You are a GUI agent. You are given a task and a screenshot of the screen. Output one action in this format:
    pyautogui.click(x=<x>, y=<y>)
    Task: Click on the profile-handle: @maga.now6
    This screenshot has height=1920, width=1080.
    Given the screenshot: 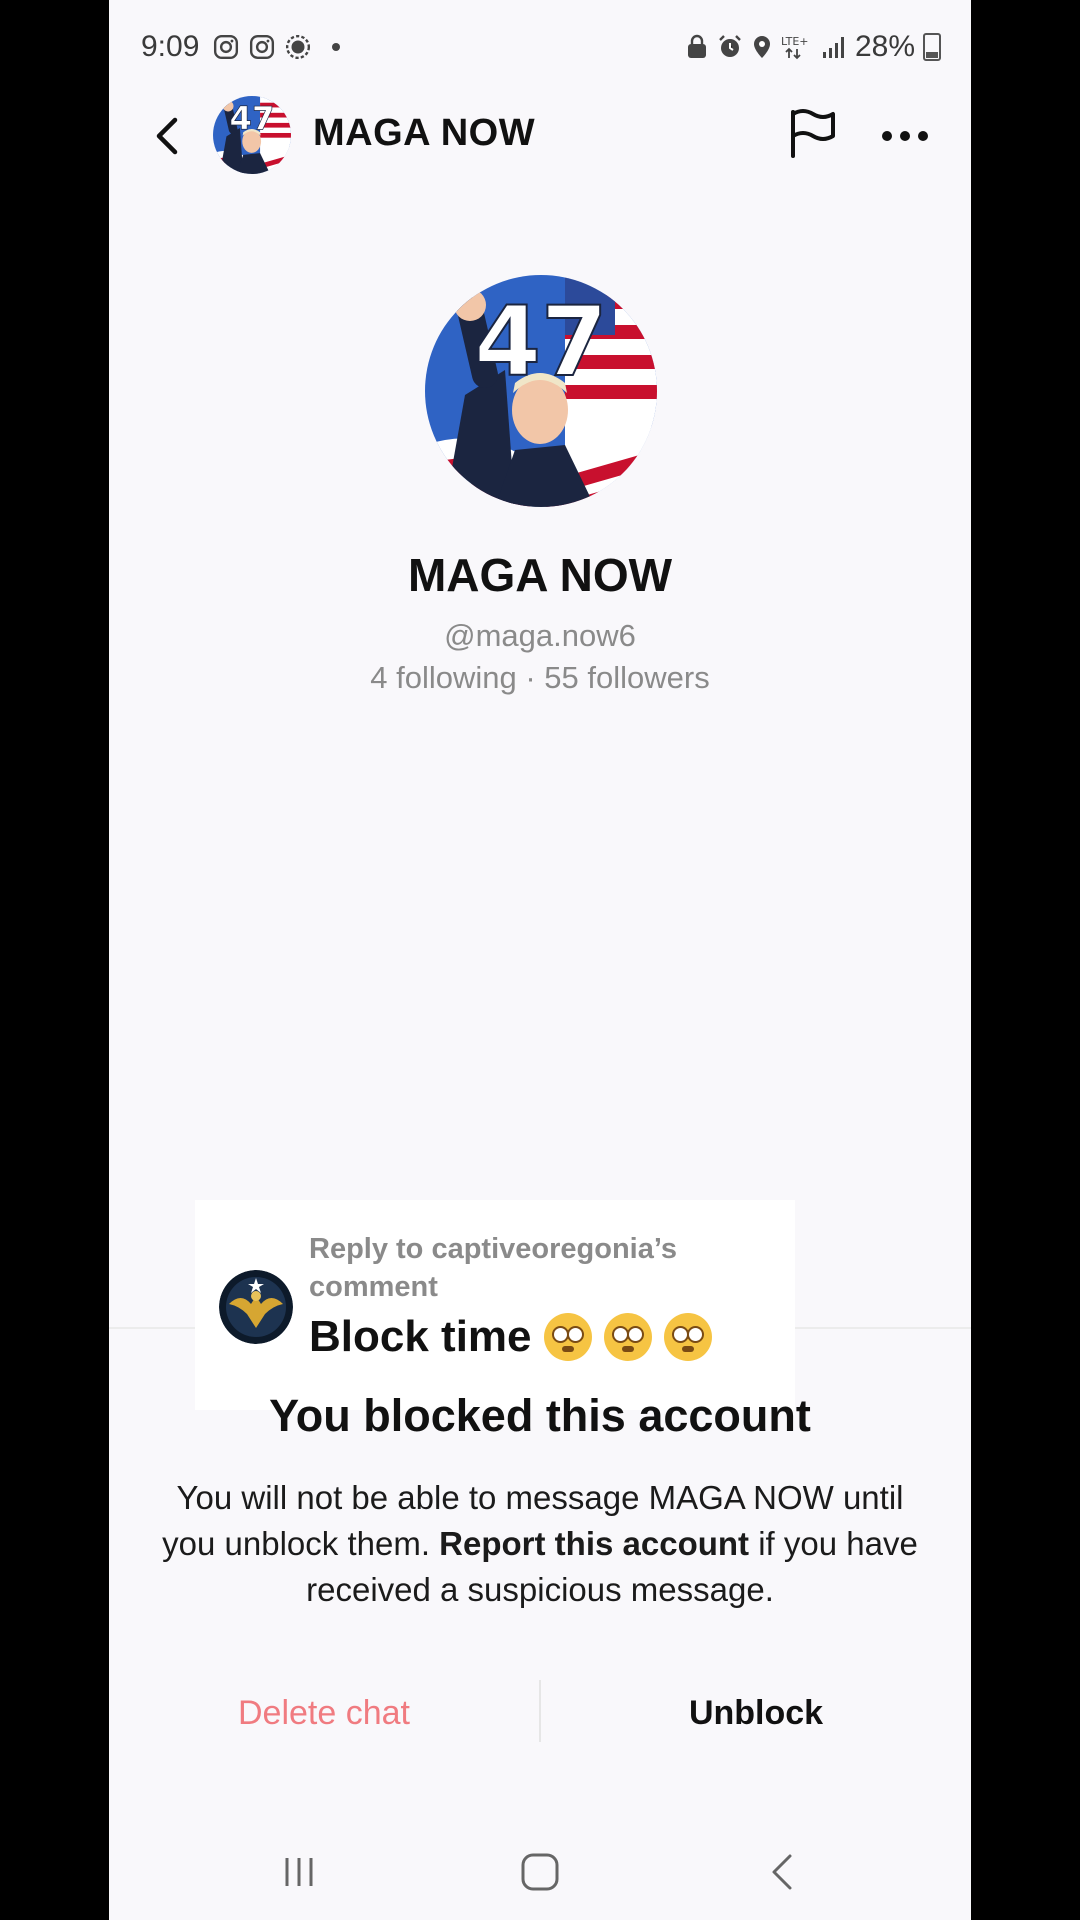 What is the action you would take?
    pyautogui.click(x=540, y=635)
    